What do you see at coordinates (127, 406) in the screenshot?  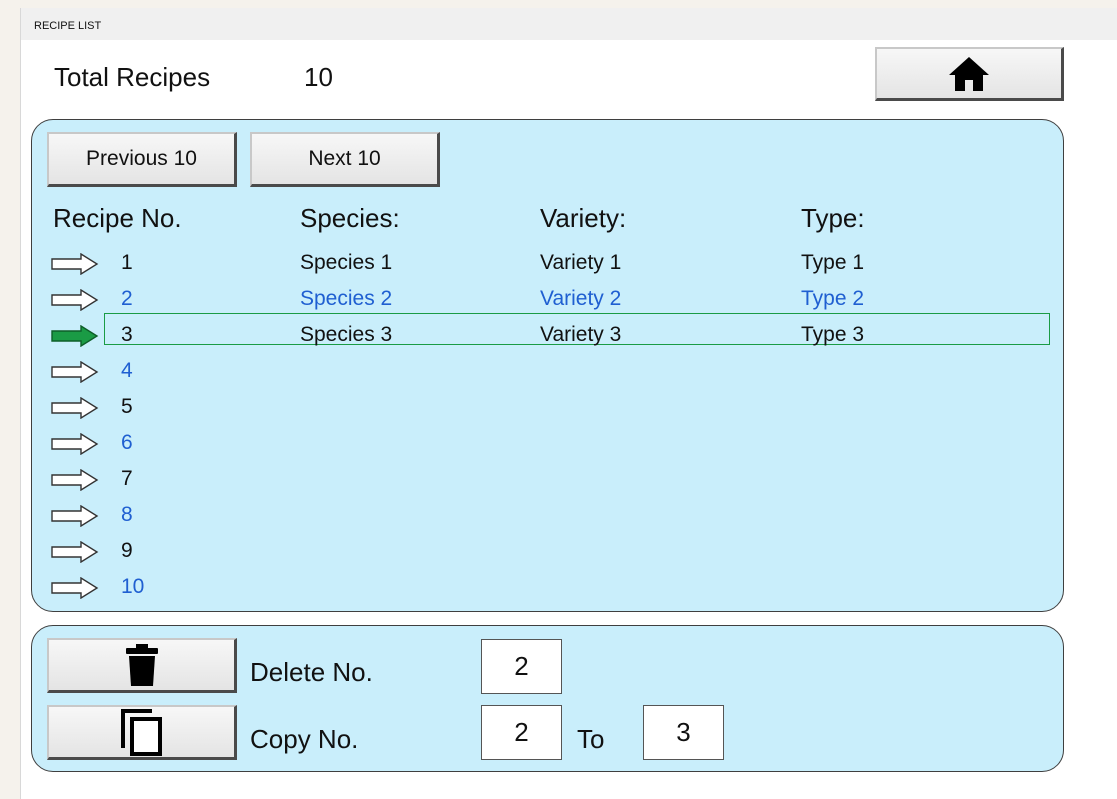 I see `cell-recipe-no: 5` at bounding box center [127, 406].